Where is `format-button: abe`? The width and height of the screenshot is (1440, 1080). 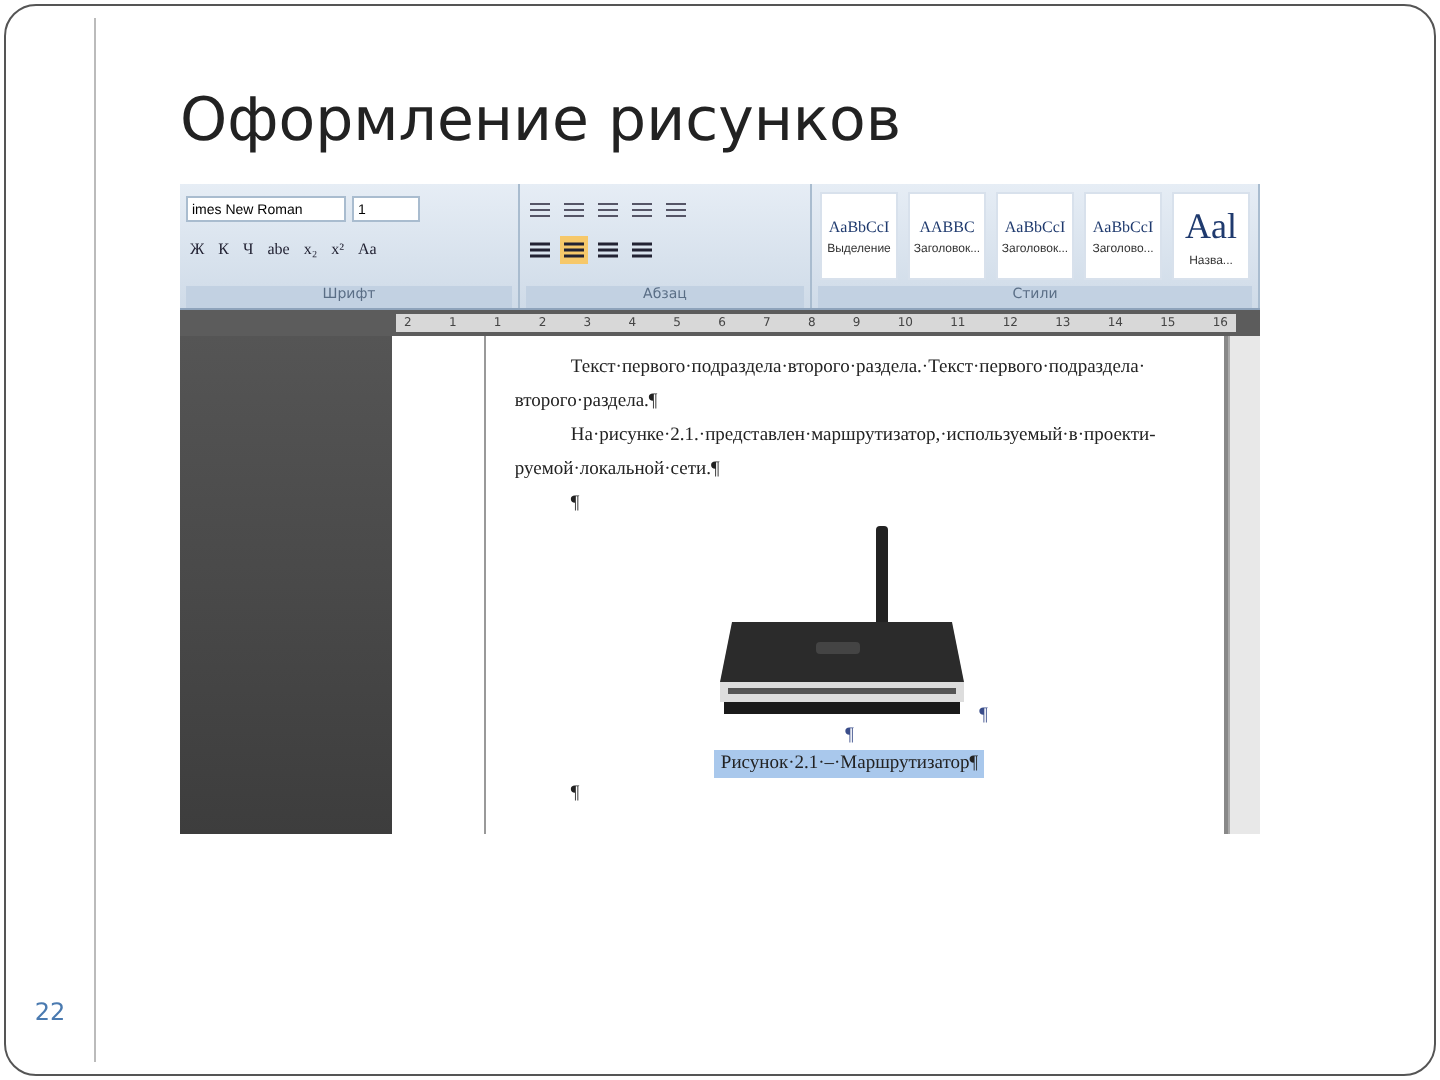
format-button: abe is located at coordinates (278, 249).